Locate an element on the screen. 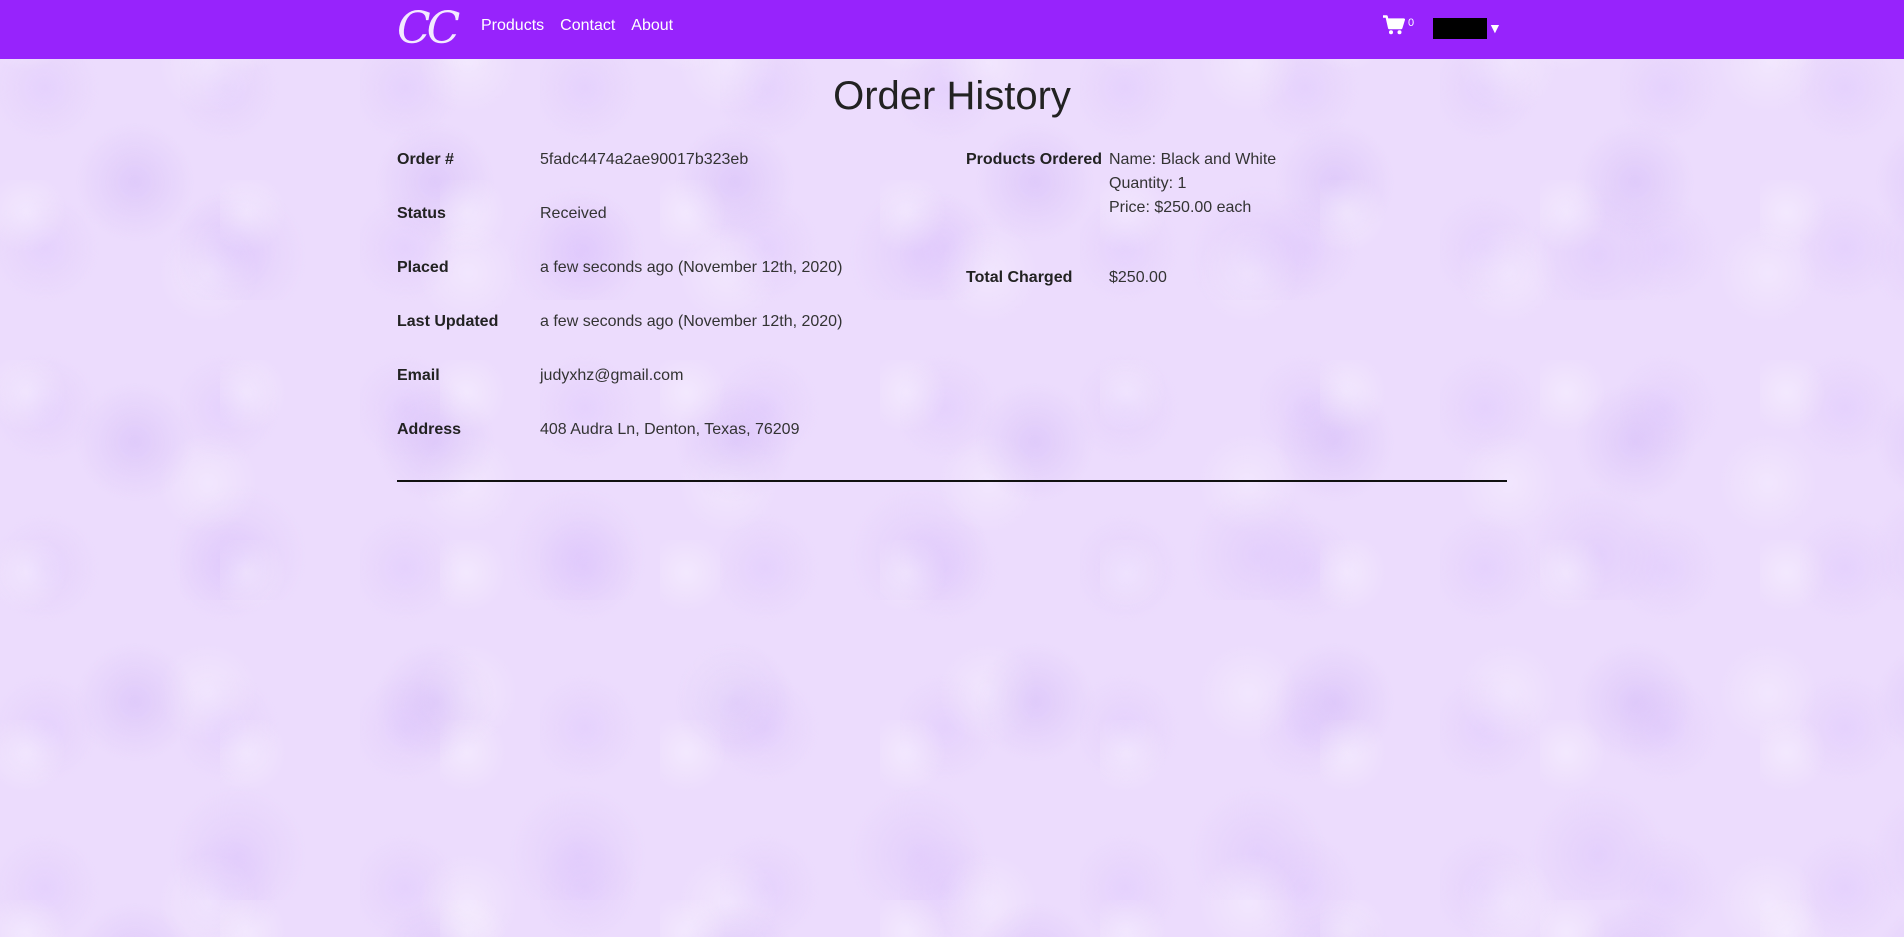  user-menu-dropdown: ▼ is located at coordinates (1467, 28).